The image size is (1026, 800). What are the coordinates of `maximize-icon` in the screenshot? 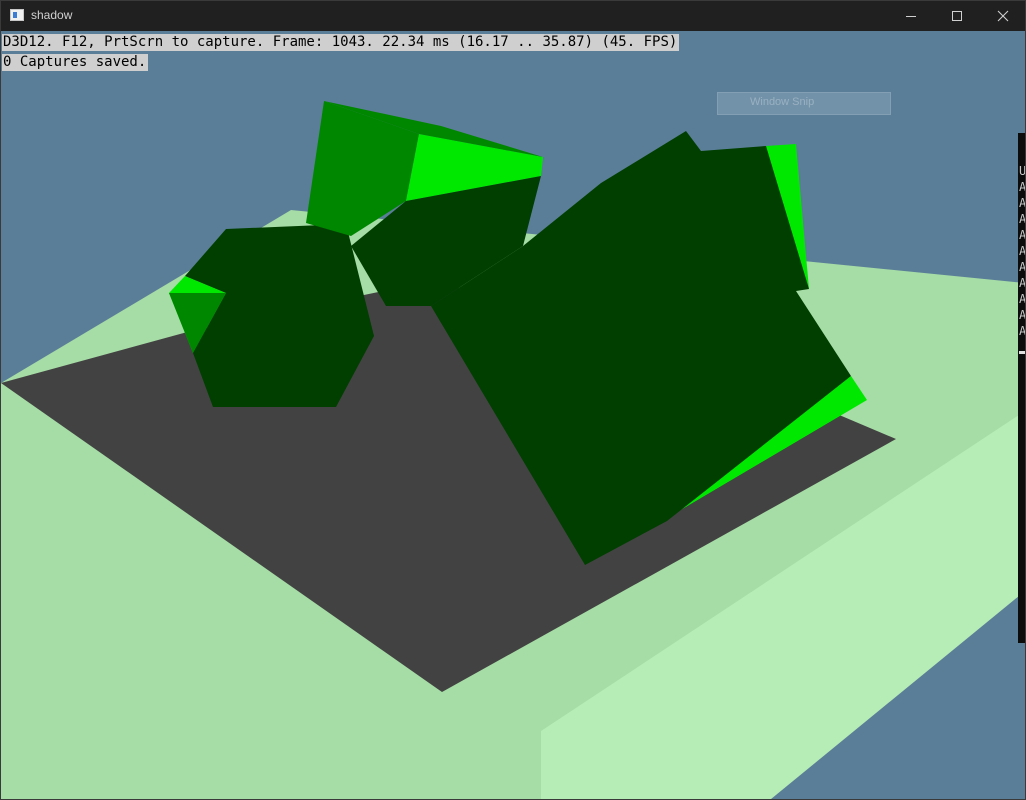 It's located at (957, 16).